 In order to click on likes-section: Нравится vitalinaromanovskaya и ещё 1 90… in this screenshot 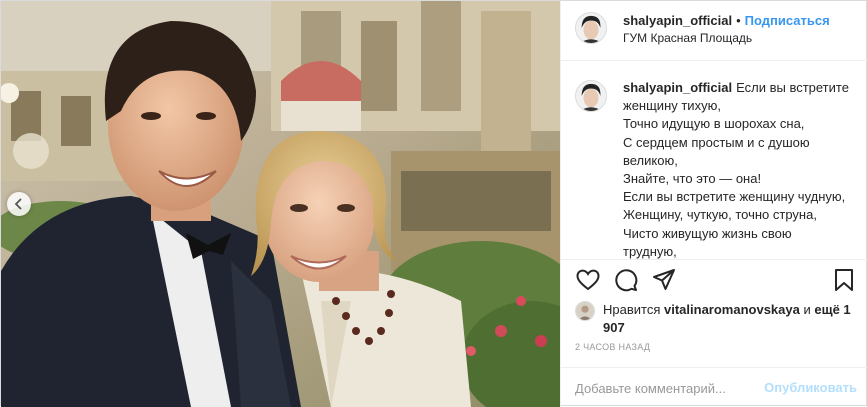, I will do `click(714, 319)`.